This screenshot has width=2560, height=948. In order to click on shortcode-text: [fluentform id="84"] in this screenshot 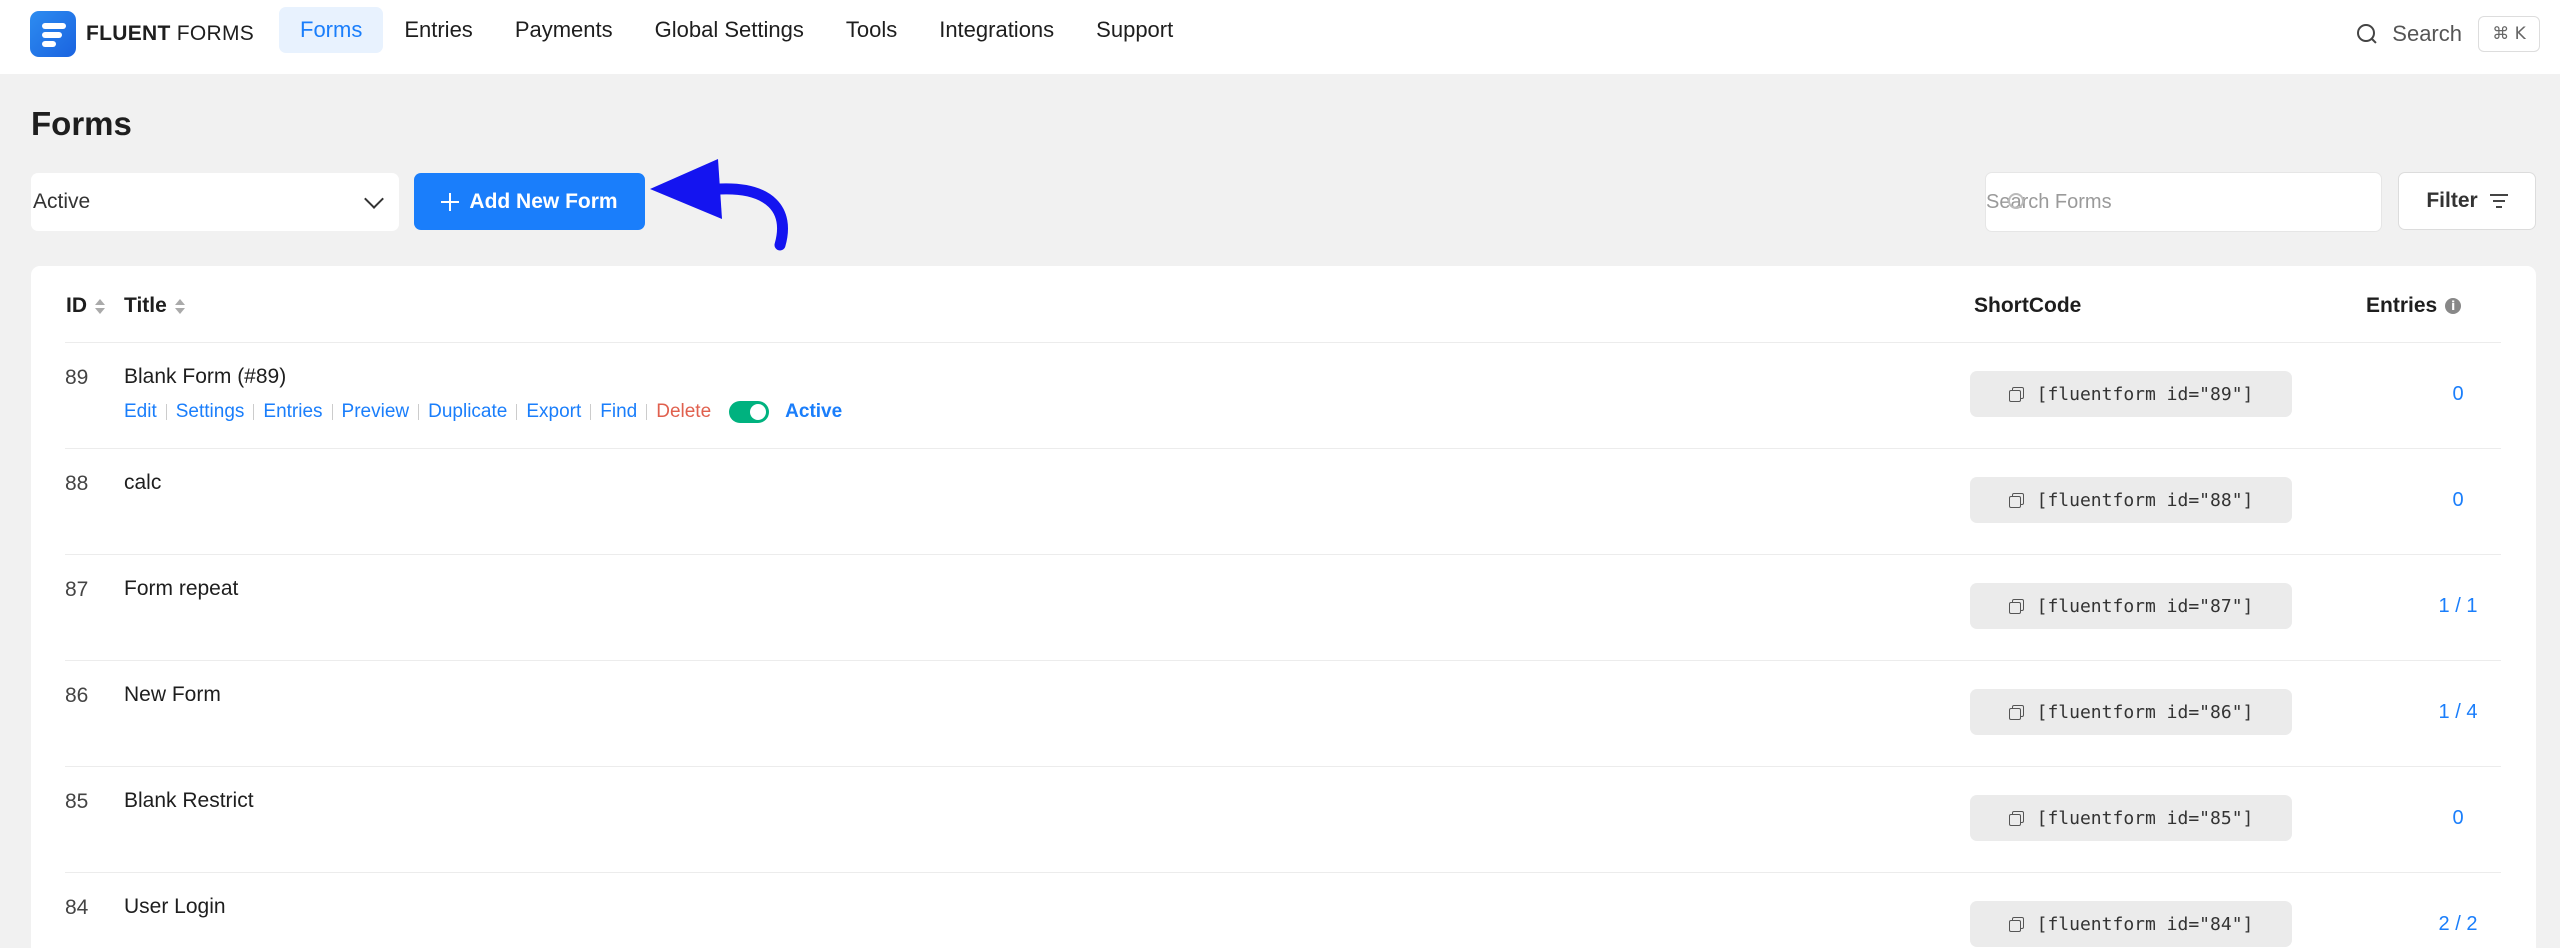, I will do `click(2145, 924)`.